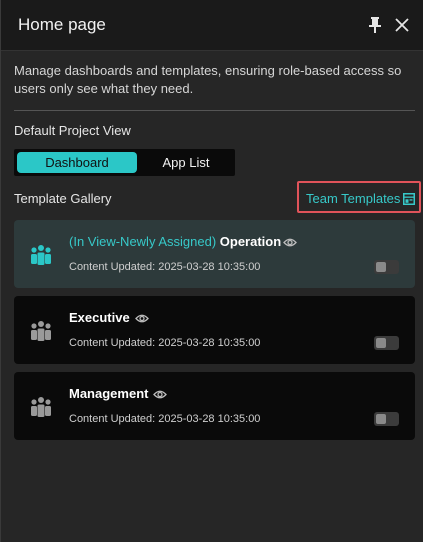  Describe the element at coordinates (144, 241) in the screenshot. I see `template-status-prefix: (In View-Newly Assigned)` at that location.